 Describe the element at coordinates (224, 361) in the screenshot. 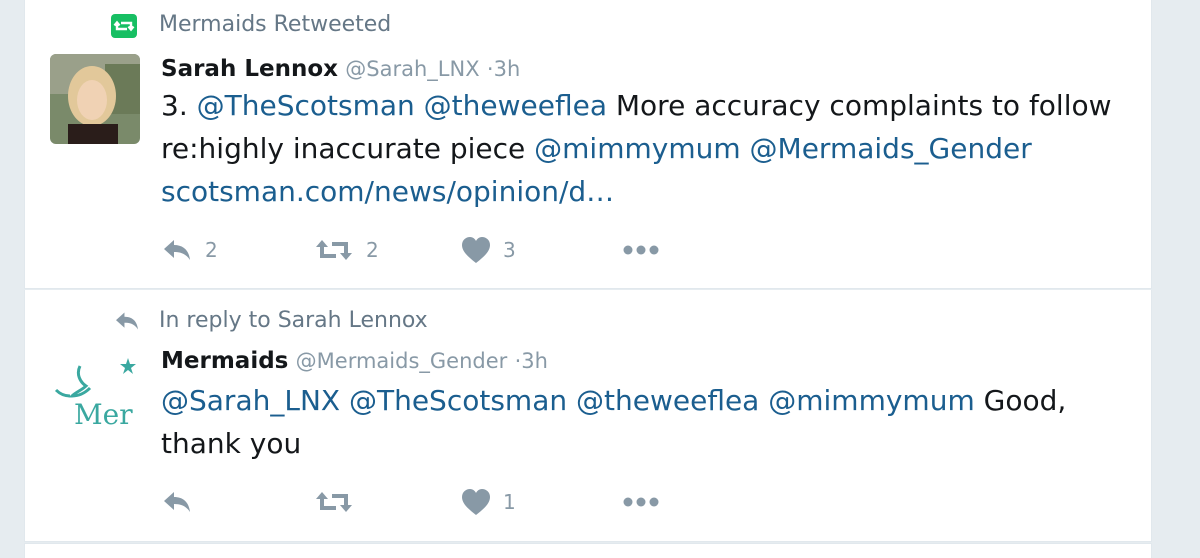

I see `author-name: Mermaids` at that location.